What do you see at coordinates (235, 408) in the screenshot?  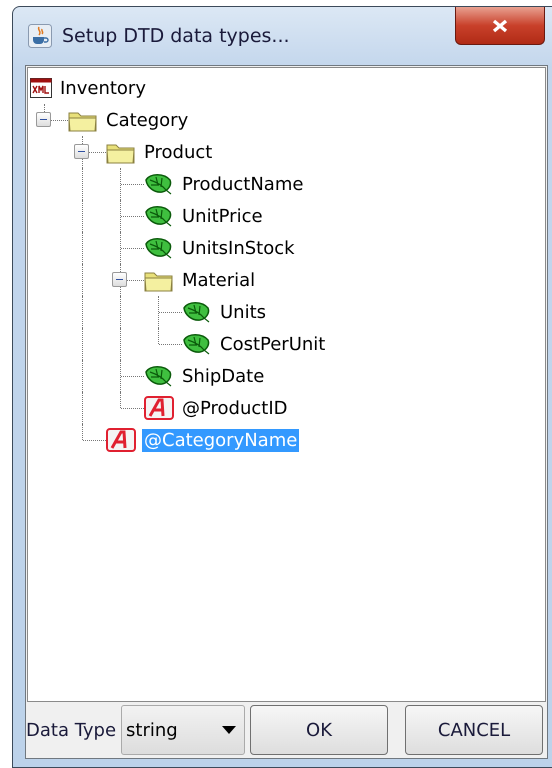 I see `tree-item: @ProductID` at bounding box center [235, 408].